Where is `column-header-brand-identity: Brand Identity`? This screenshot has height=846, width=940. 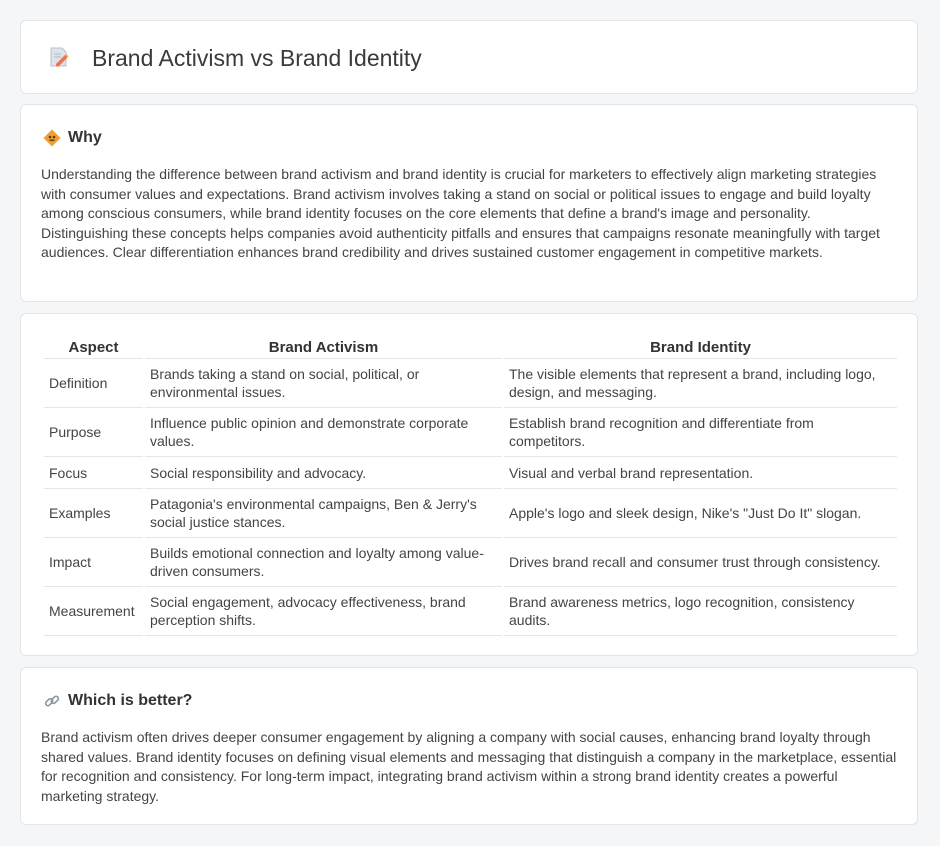 column-header-brand-identity: Brand Identity is located at coordinates (700, 346).